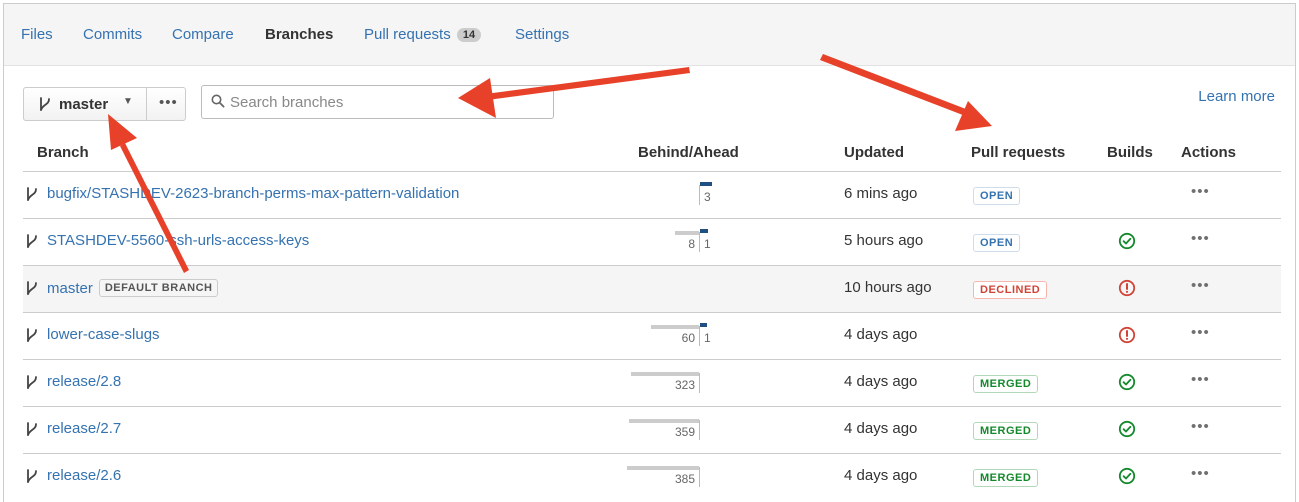  I want to click on behind-count: 385, so click(684, 479).